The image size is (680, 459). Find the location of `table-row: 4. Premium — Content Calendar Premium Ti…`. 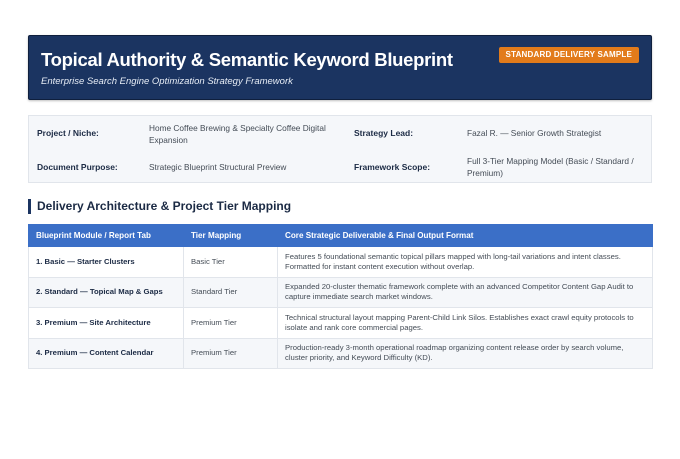

table-row: 4. Premium — Content Calendar Premium Ti… is located at coordinates (340, 353).